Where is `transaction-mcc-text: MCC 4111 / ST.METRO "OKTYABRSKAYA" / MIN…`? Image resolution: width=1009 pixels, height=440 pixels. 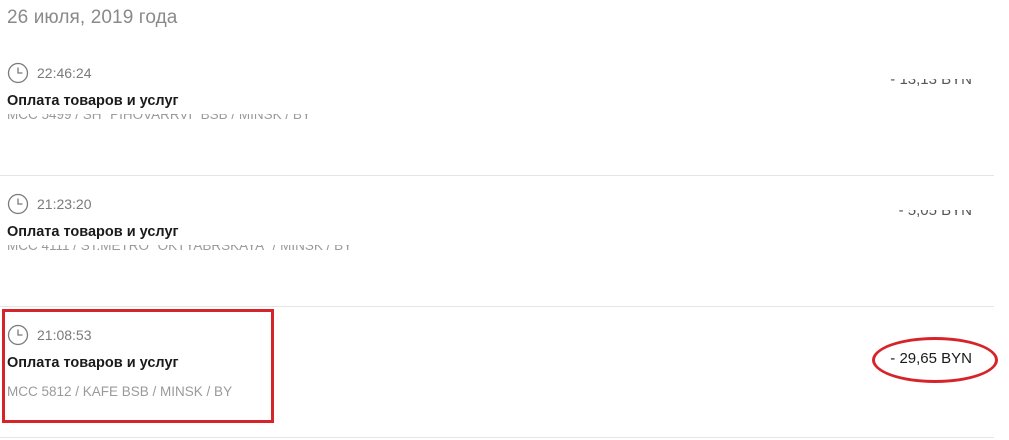
transaction-mcc-text: MCC 4111 / ST.METRO "OKTYABRSKAYA" / MIN… is located at coordinates (180, 249).